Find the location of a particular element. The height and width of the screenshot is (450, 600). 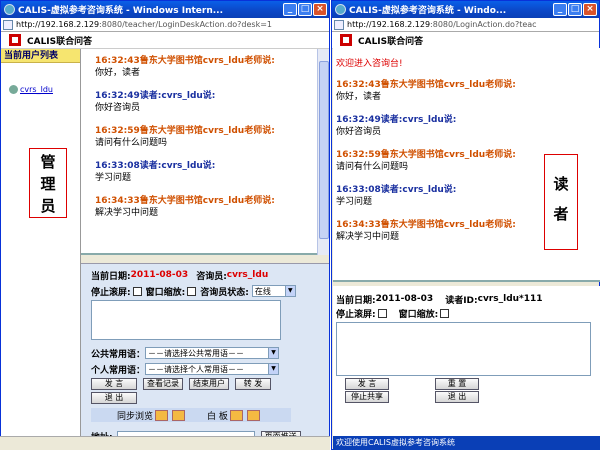

stop-share-button: 停止共享 is located at coordinates (367, 397).